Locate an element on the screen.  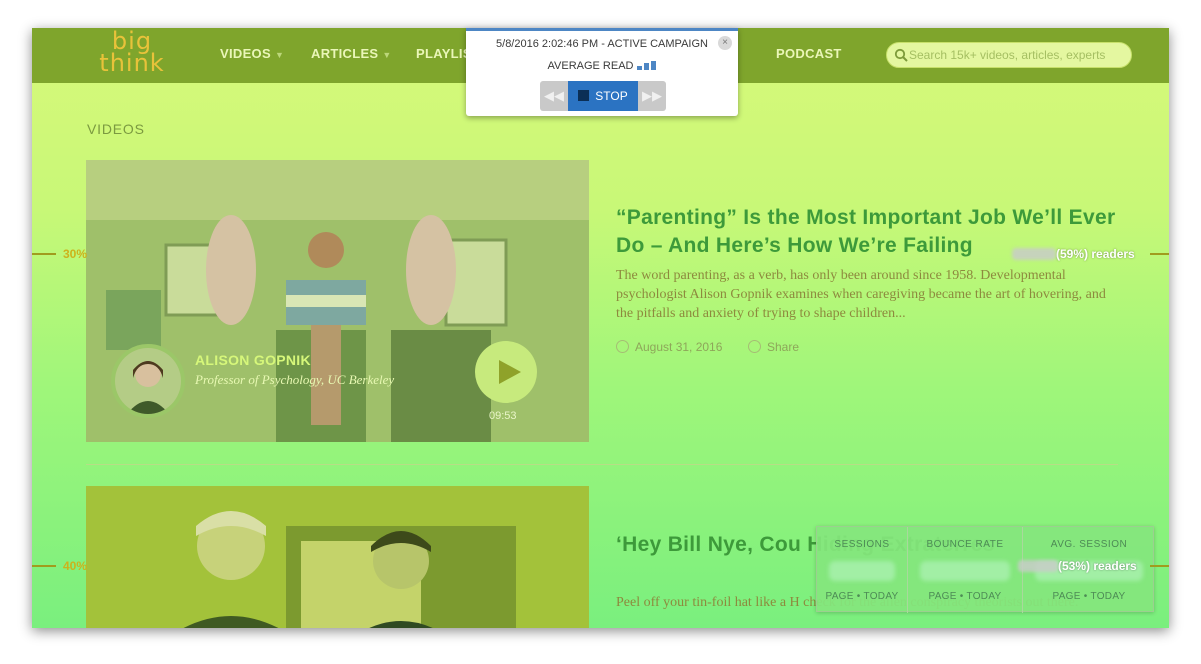
stop-icon is located at coordinates (584, 95).